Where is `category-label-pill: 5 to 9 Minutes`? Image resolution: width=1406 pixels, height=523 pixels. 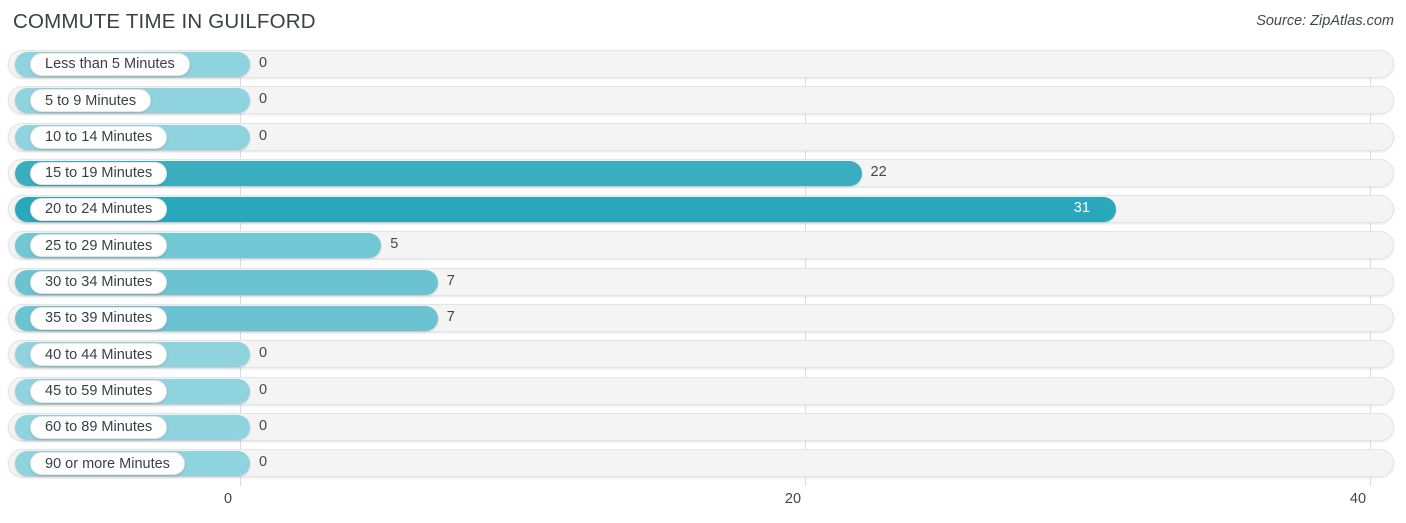 category-label-pill: 5 to 9 Minutes is located at coordinates (91, 101).